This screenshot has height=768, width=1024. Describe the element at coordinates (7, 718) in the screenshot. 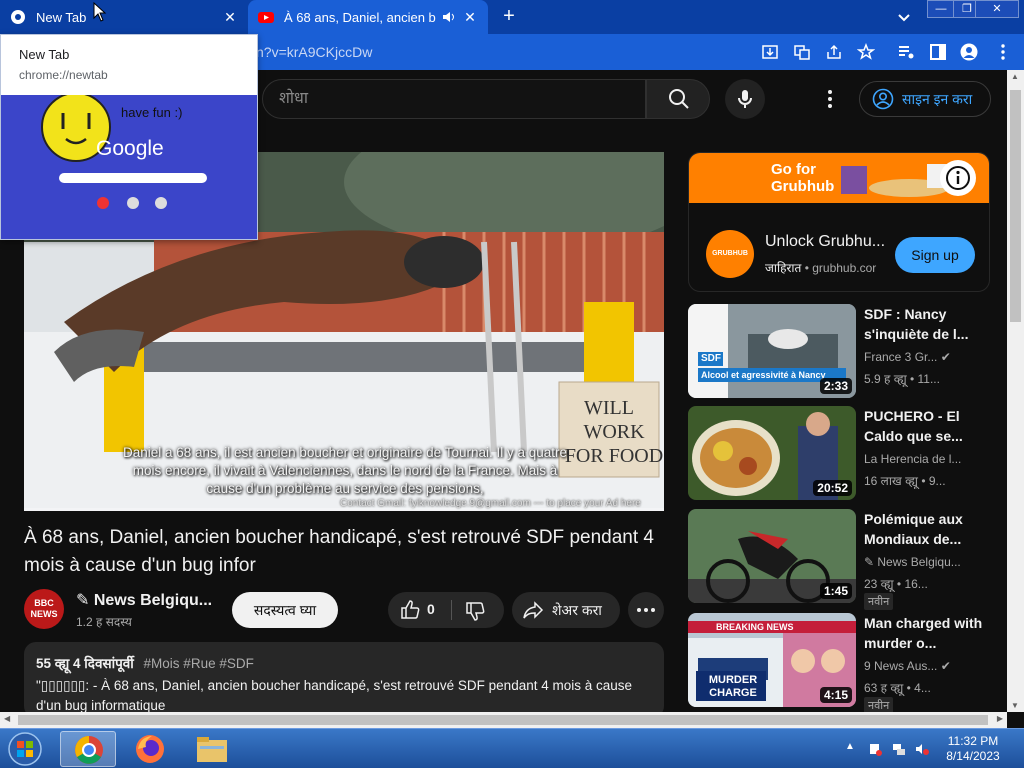

I see `scroll-left-icon: ◀` at that location.